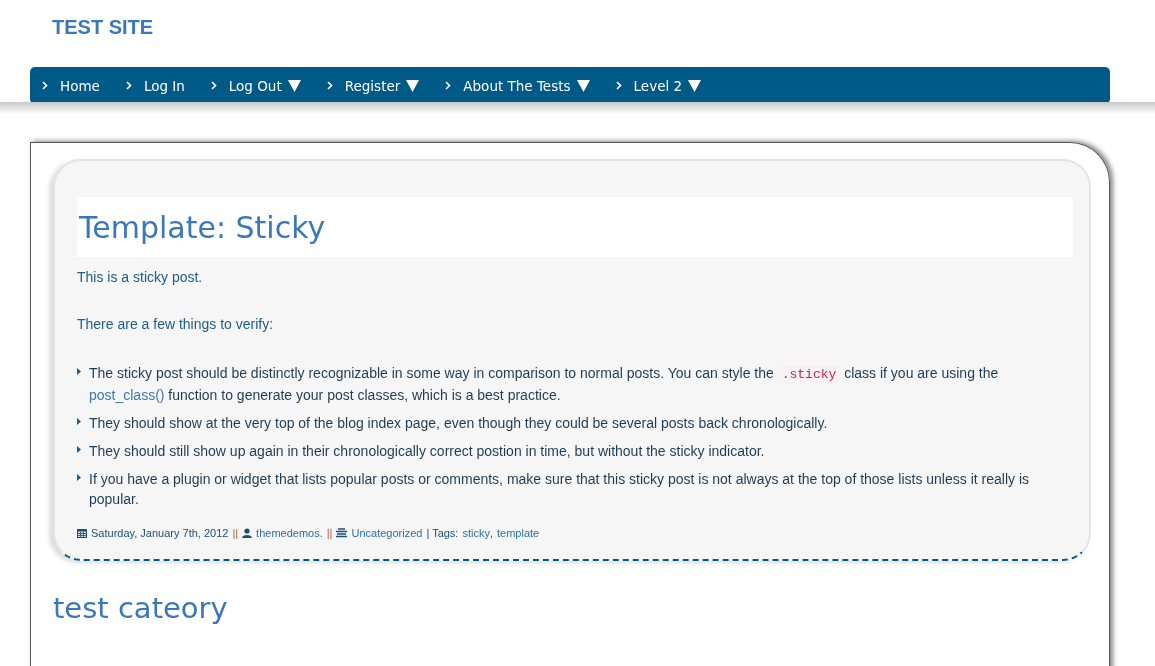 The image size is (1155, 666). What do you see at coordinates (373, 85) in the screenshot?
I see `nav-link: Register` at bounding box center [373, 85].